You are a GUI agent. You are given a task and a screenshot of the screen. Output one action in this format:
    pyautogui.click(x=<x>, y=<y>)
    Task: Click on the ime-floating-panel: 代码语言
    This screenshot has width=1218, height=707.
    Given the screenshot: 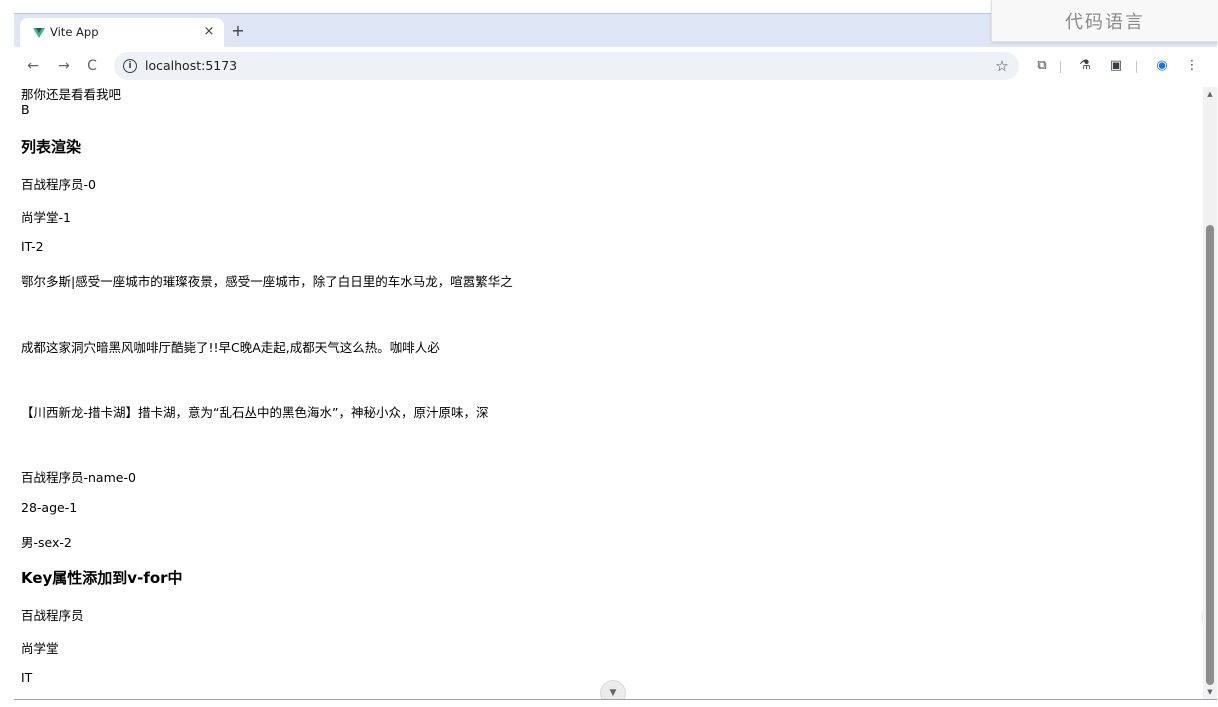 What is the action you would take?
    pyautogui.click(x=1104, y=21)
    